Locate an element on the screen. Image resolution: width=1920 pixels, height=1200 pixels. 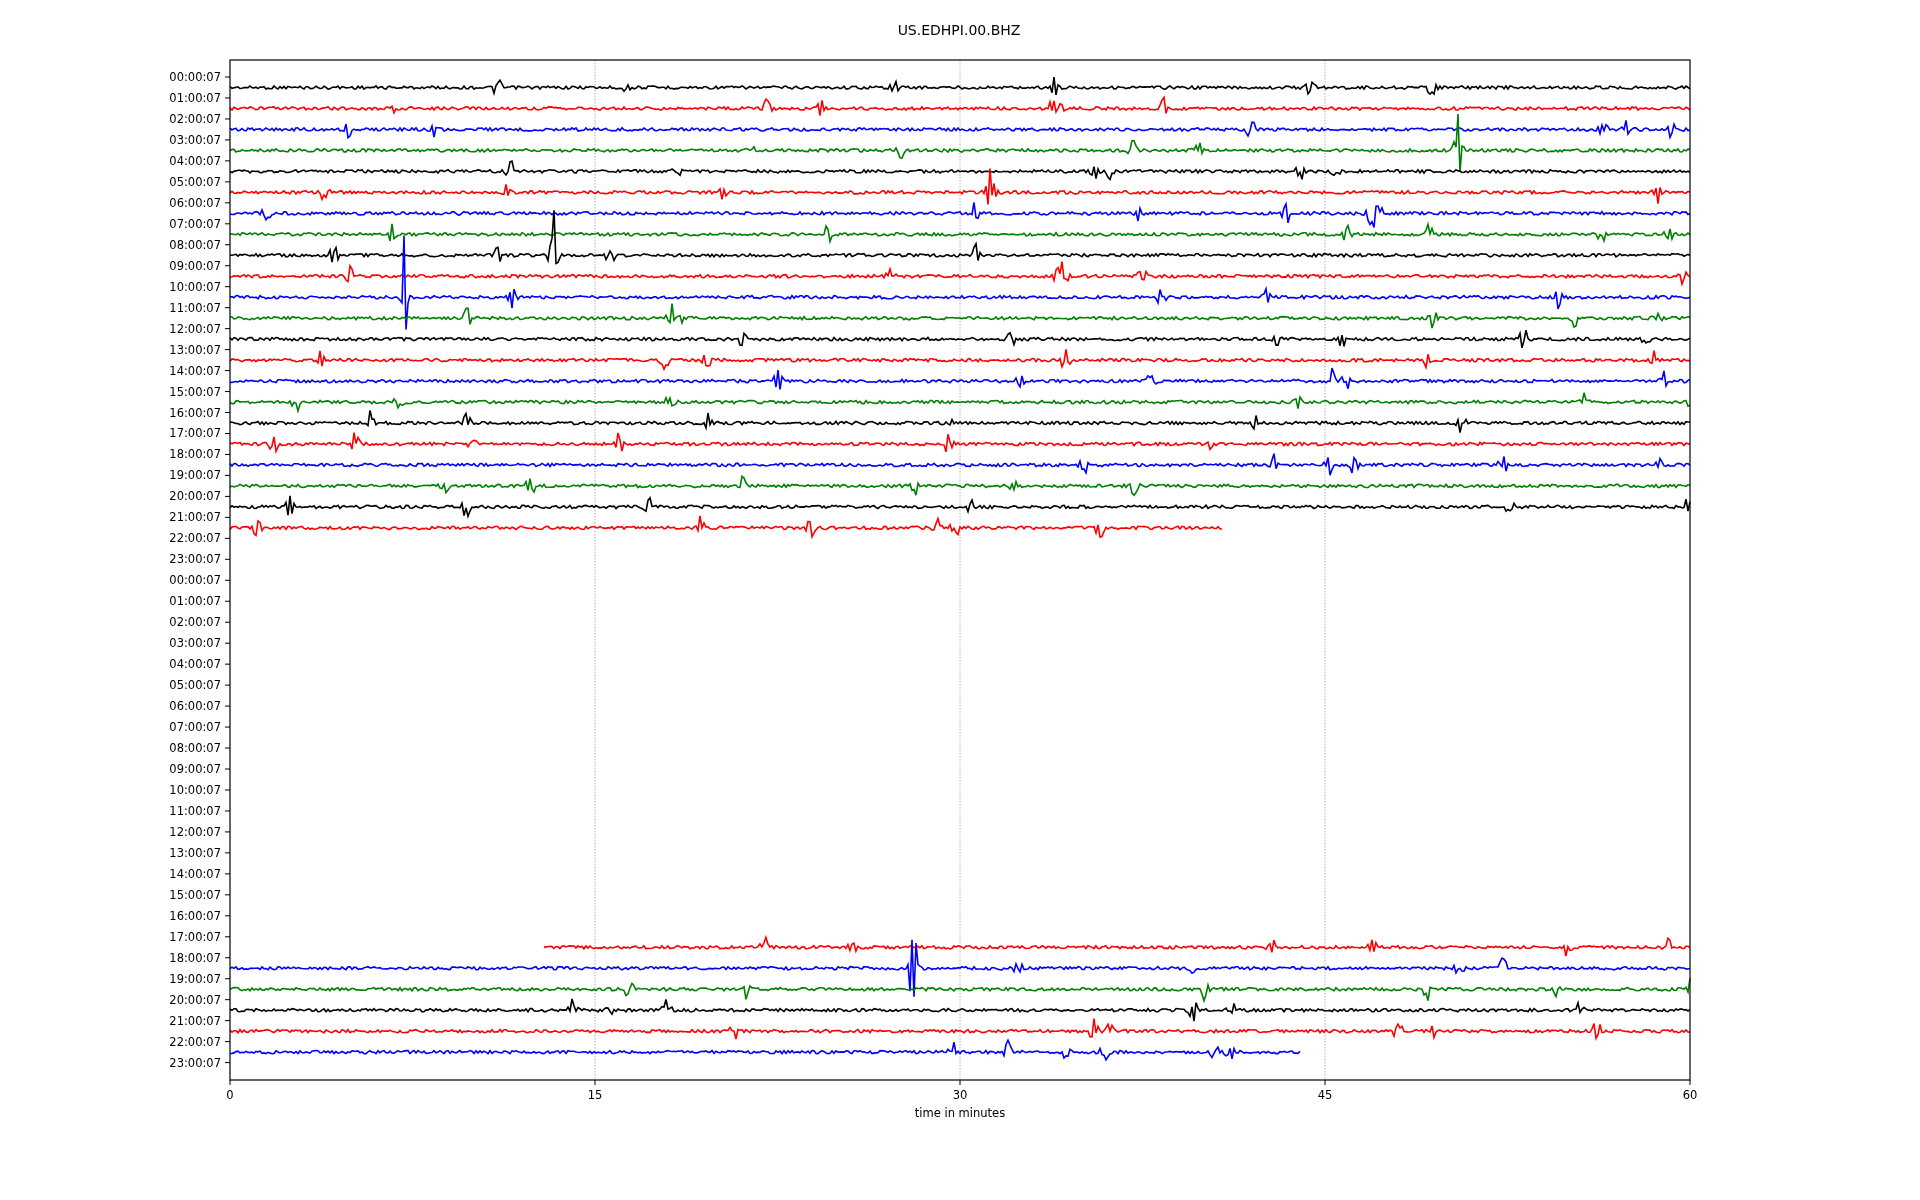
axis-label: time in minutes is located at coordinates (960, 1113).